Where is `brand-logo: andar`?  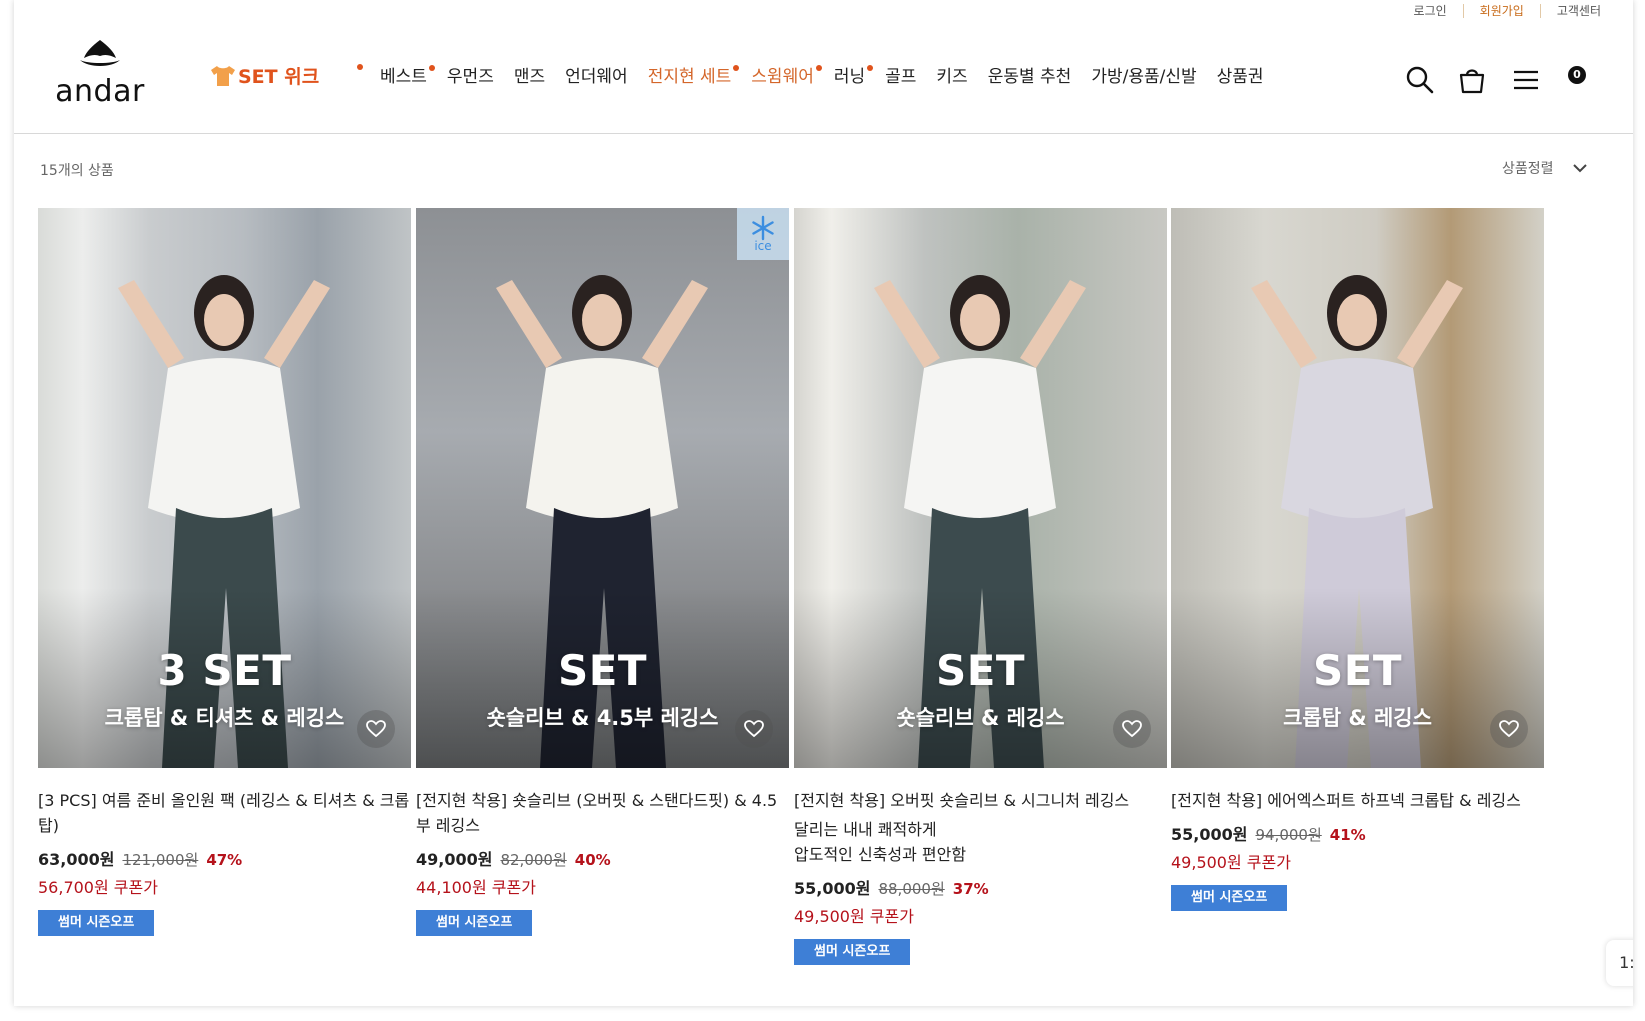
brand-logo: andar is located at coordinates (100, 73).